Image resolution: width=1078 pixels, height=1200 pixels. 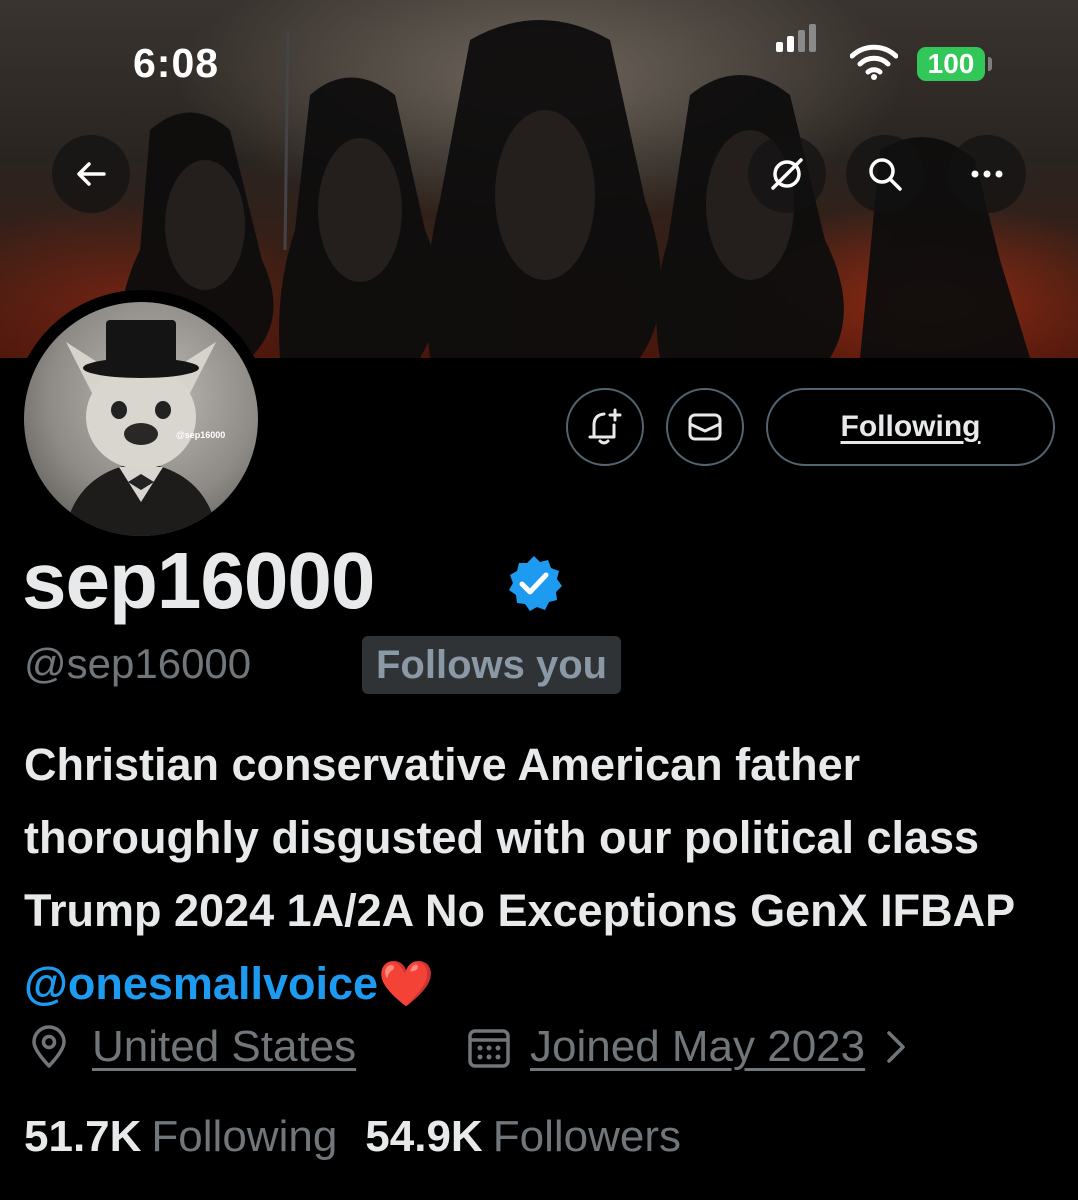 I want to click on notifications-button, so click(x=605, y=427).